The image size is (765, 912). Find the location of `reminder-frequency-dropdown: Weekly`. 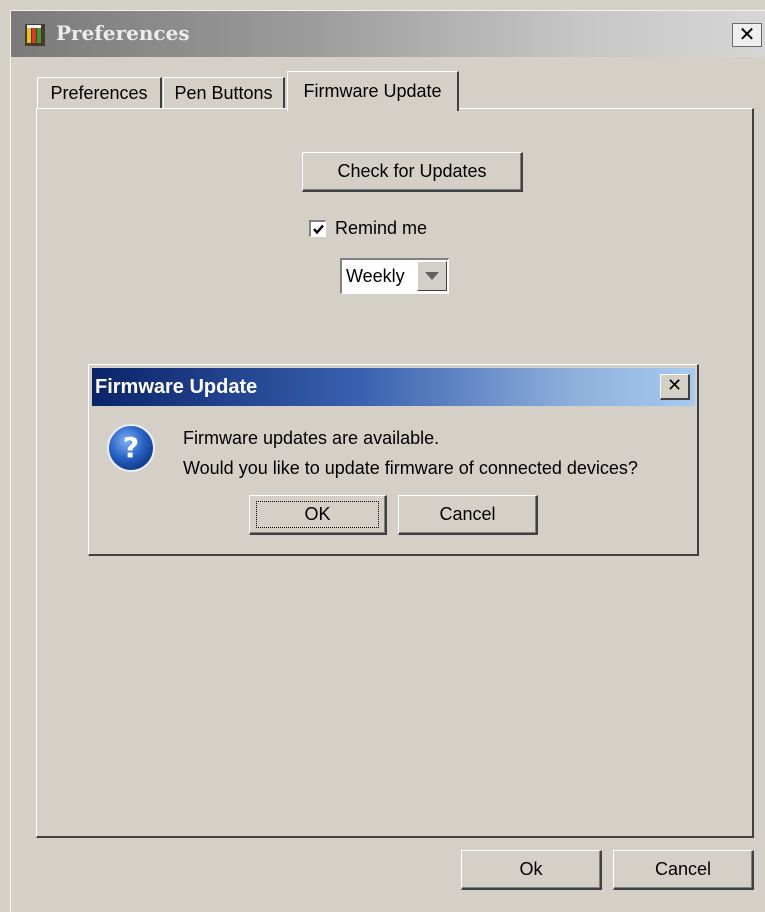

reminder-frequency-dropdown: Weekly is located at coordinates (394, 276).